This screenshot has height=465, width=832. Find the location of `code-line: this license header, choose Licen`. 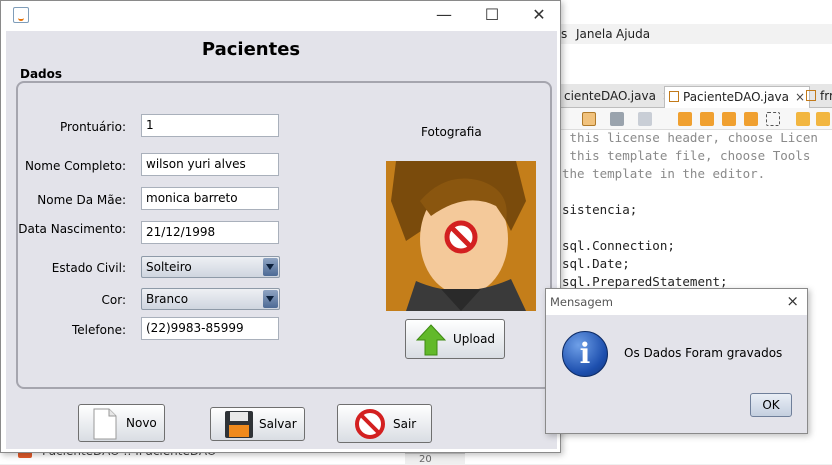

code-line: this license header, choose Licen is located at coordinates (690, 137).